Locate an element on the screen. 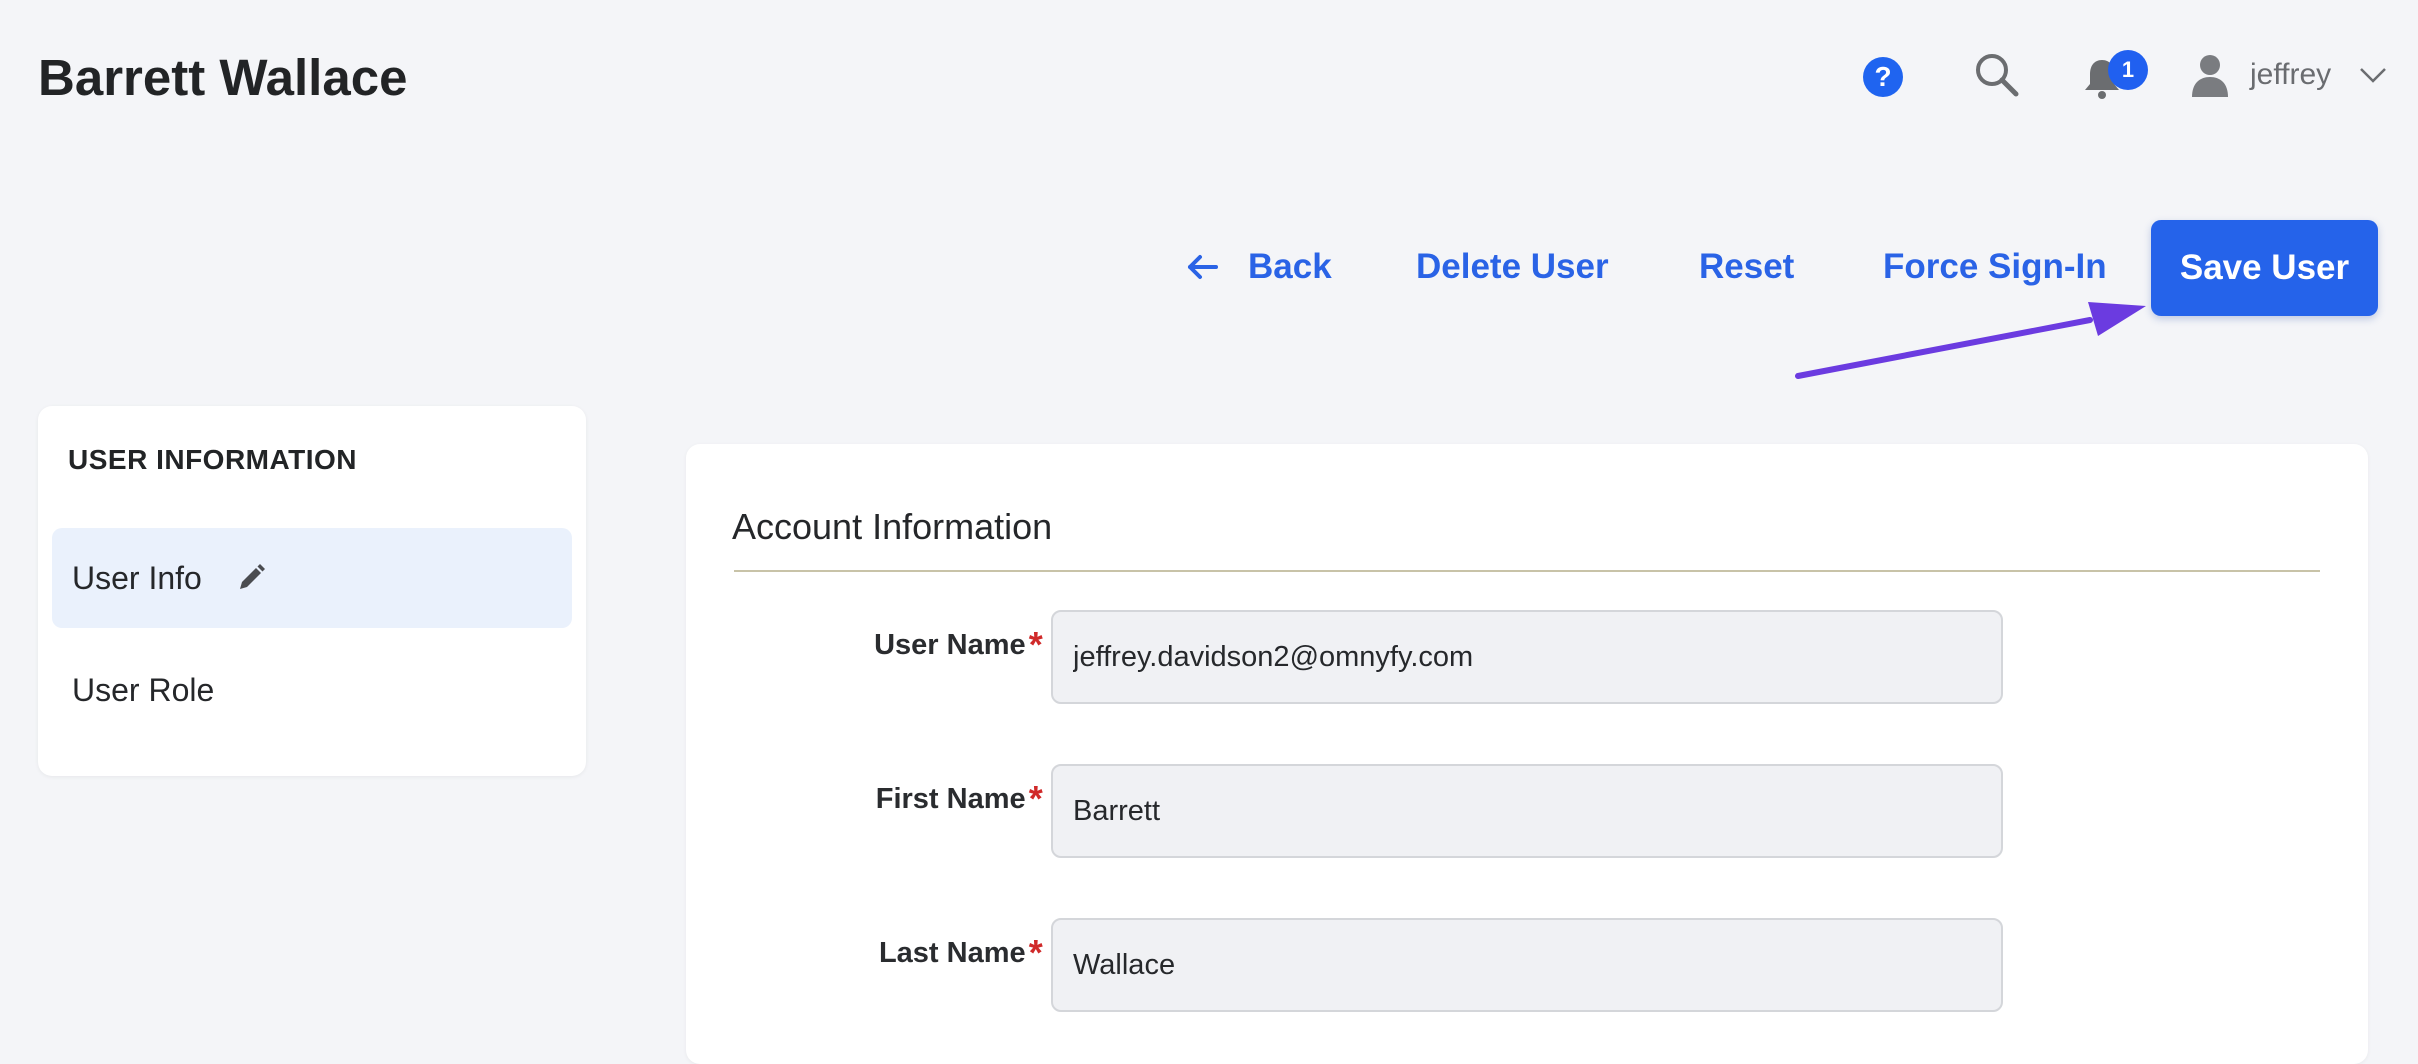 The width and height of the screenshot is (2418, 1064). notification-count-badge: 1 is located at coordinates (2128, 70).